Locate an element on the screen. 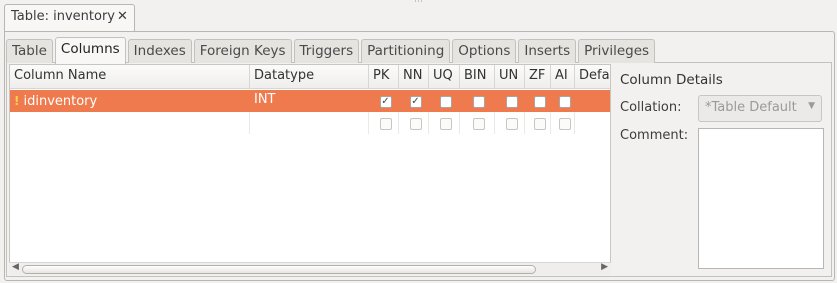 Image resolution: width=837 pixels, height=283 pixels. column-details-panel: Column Details is located at coordinates (723, 80).